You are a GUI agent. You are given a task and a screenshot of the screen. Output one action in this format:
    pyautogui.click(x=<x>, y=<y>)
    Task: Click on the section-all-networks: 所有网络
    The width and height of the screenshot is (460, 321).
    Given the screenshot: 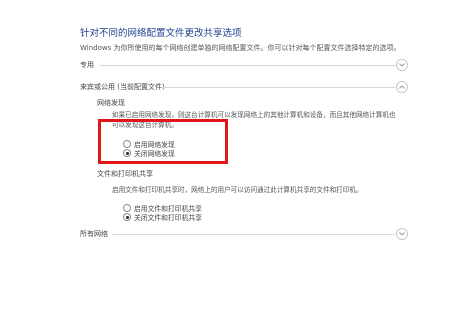 What is the action you would take?
    pyautogui.click(x=245, y=235)
    